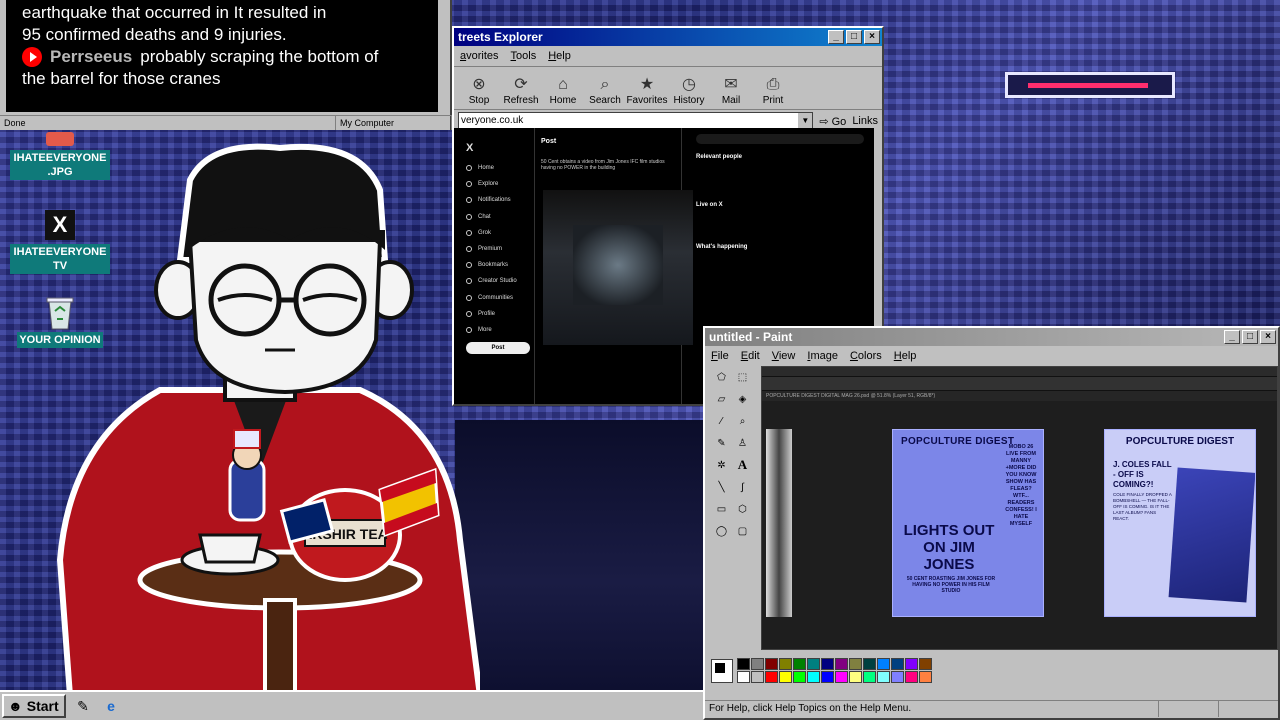  I want to click on curve-icon: ∫, so click(742, 487).